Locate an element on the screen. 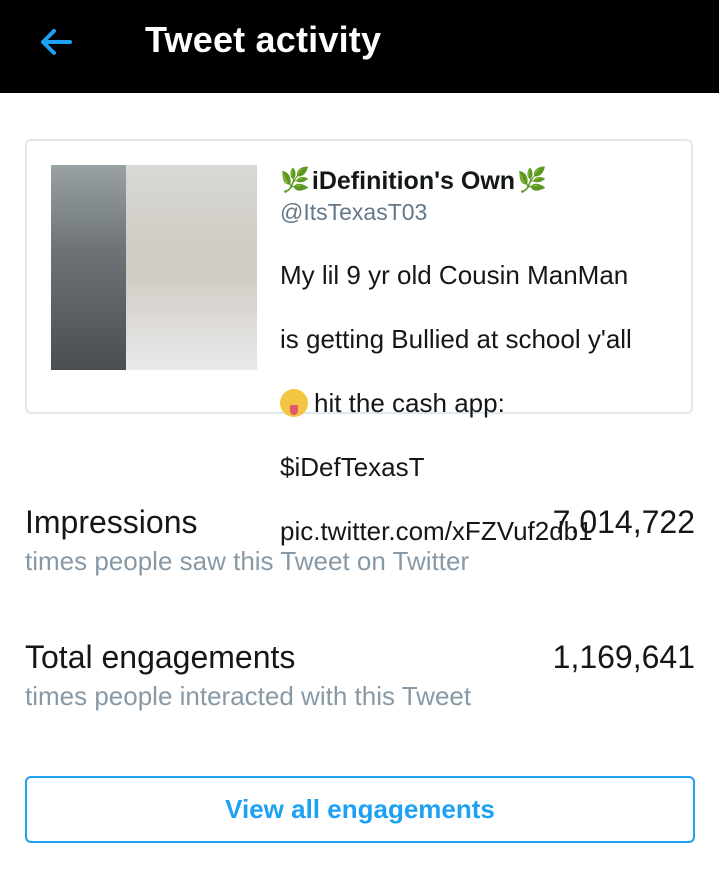 This screenshot has width=719, height=879. tweet-text-line: is getting Bullied at school y'all is located at coordinates (456, 339).